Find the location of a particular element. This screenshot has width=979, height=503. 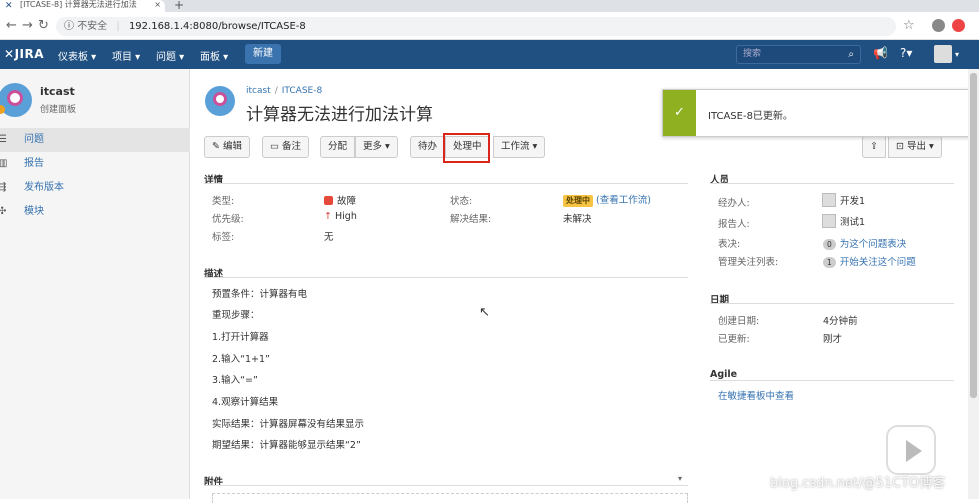

create-button: 新建 is located at coordinates (263, 54).